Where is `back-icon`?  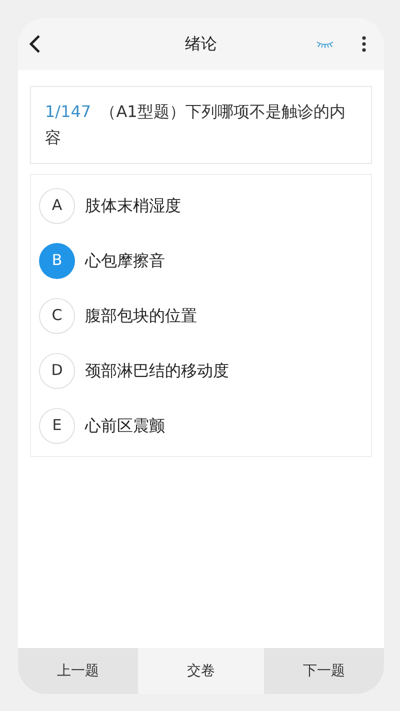
back-icon is located at coordinates (35, 44).